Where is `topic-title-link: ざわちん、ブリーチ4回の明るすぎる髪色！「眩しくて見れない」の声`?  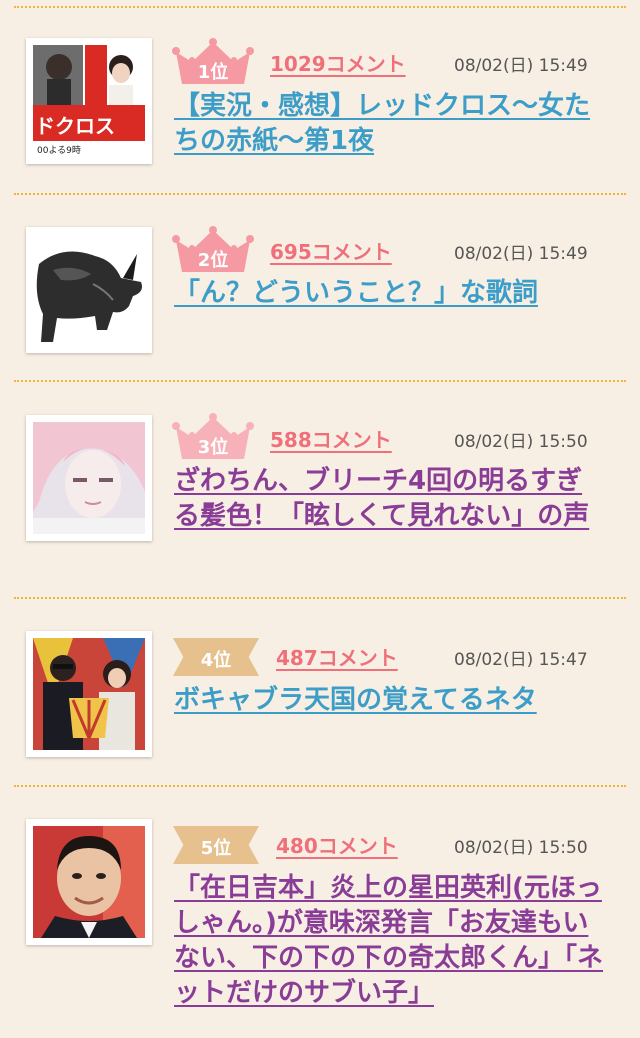 topic-title-link: ざわちん、ブリーチ4回の明るすぎる髪色！「眩しくて見れない」の声 is located at coordinates (389, 499).